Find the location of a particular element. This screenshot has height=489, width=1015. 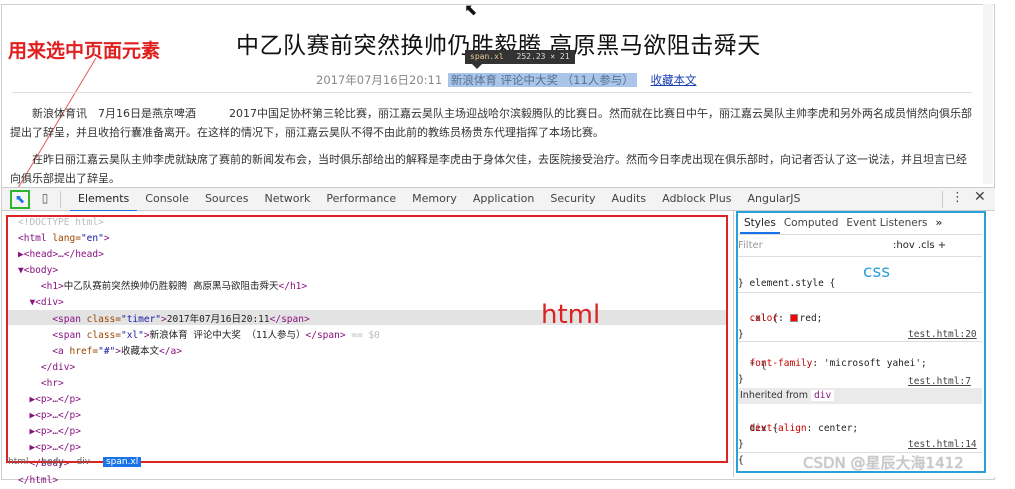

tab-application: Application is located at coordinates (503, 200).